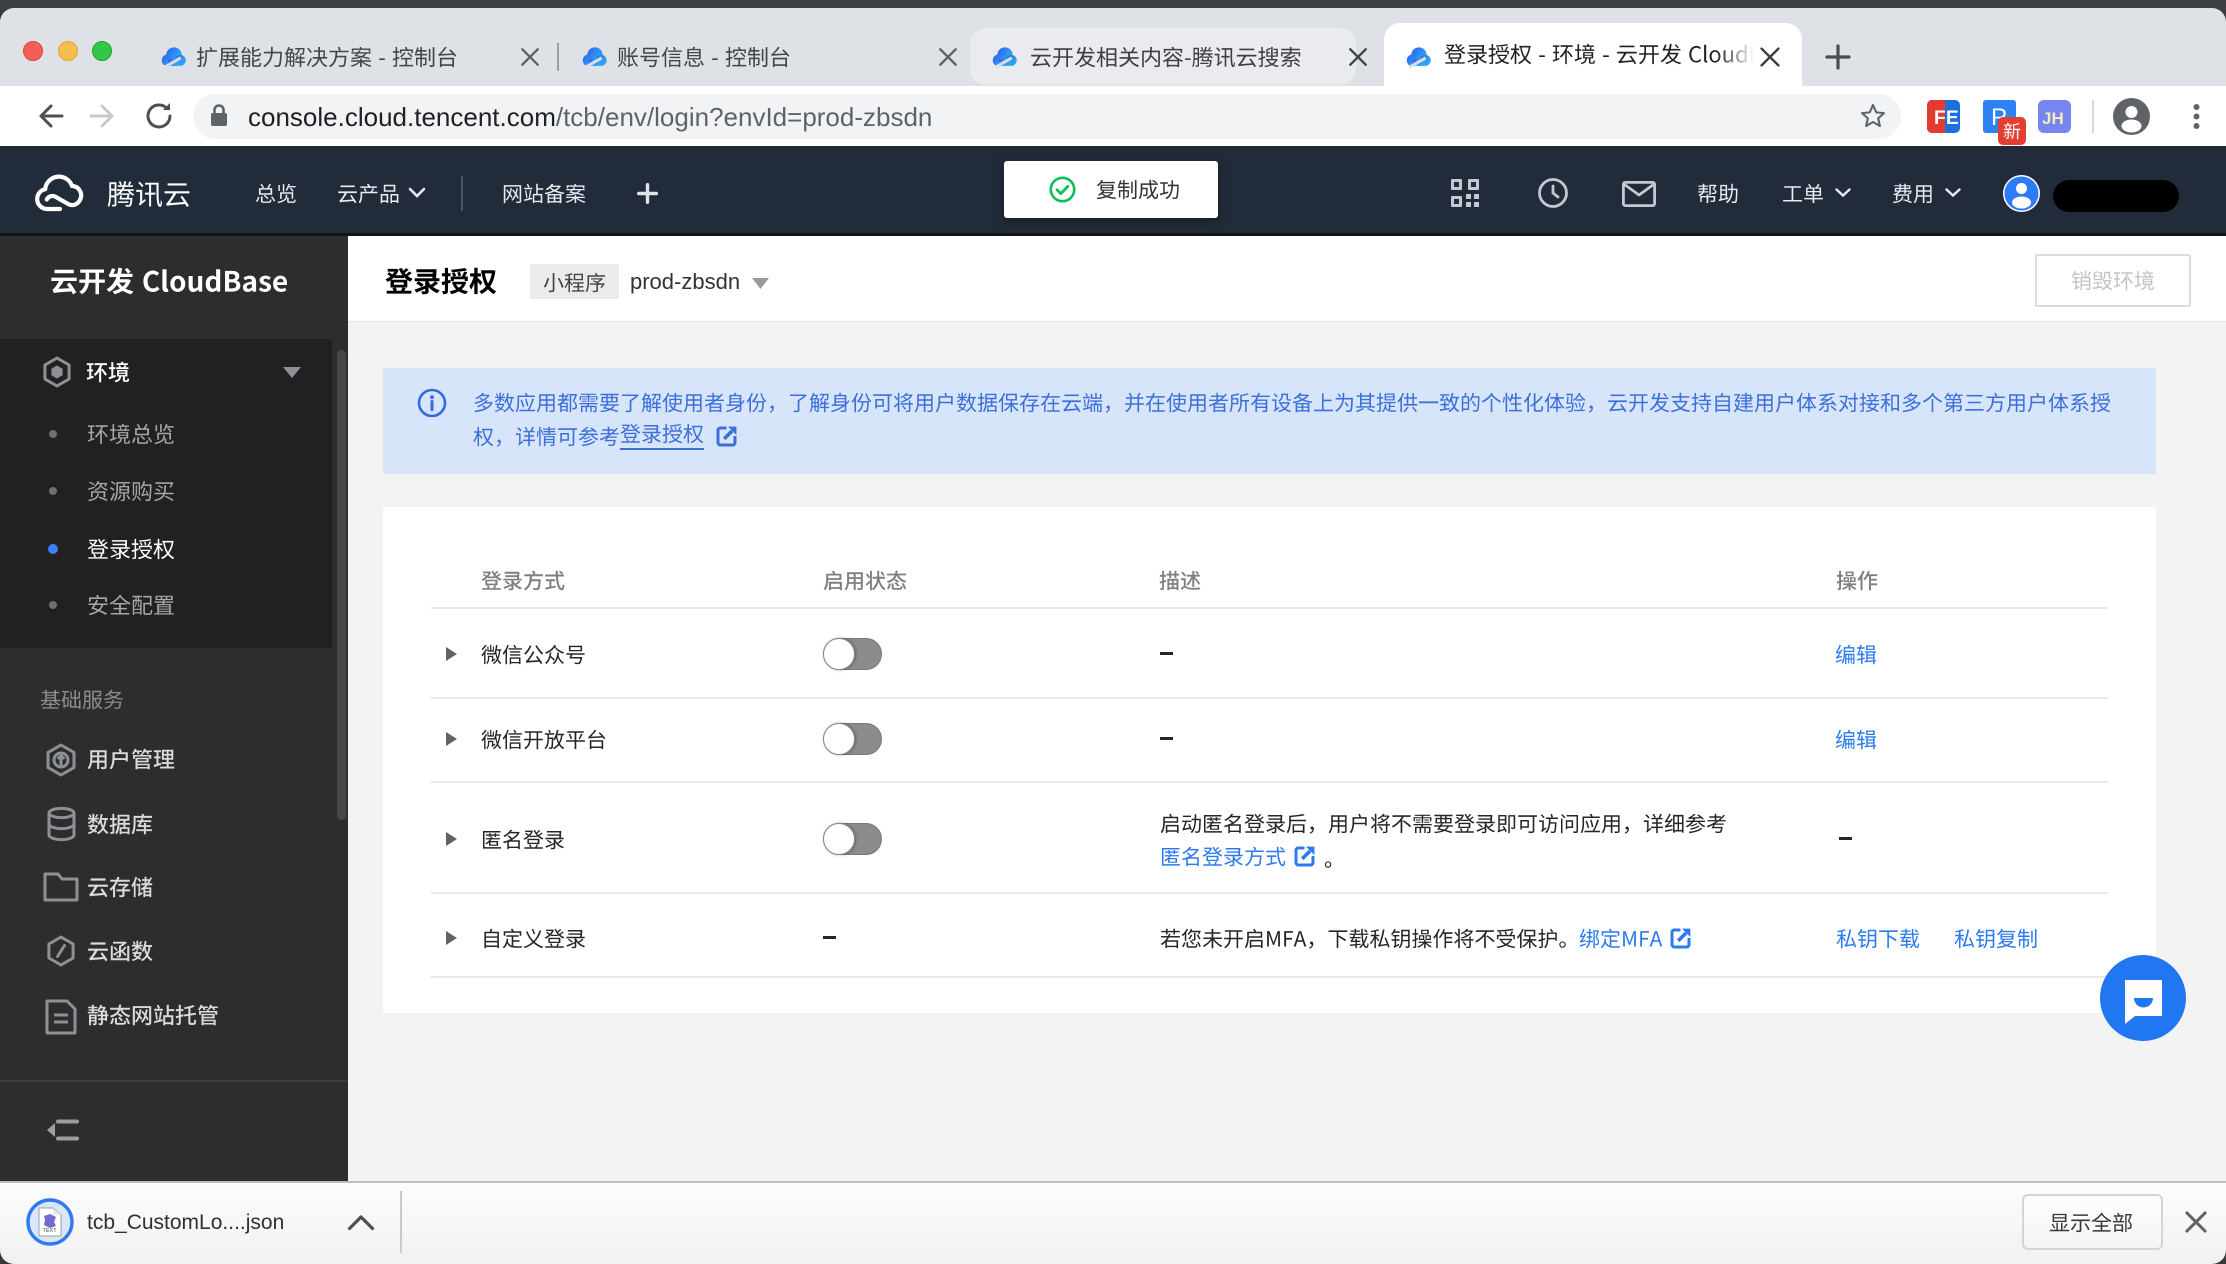 This screenshot has height=1264, width=2226. I want to click on svg-text: E, so click(1952, 118).